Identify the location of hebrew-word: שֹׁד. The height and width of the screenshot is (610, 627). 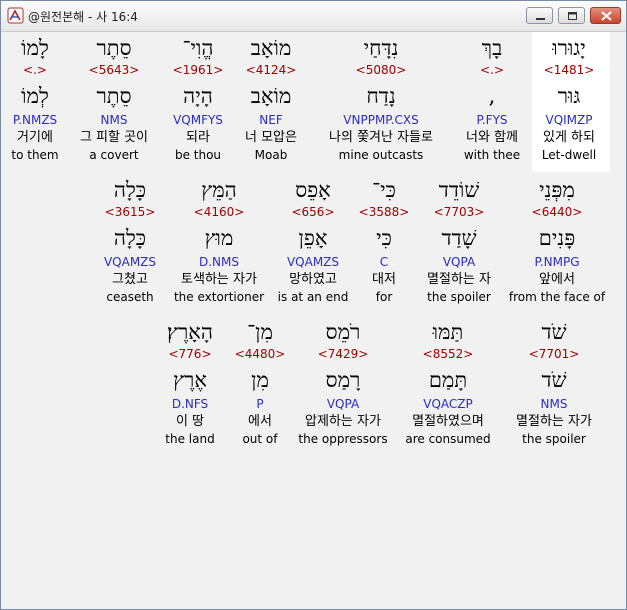
(554, 332).